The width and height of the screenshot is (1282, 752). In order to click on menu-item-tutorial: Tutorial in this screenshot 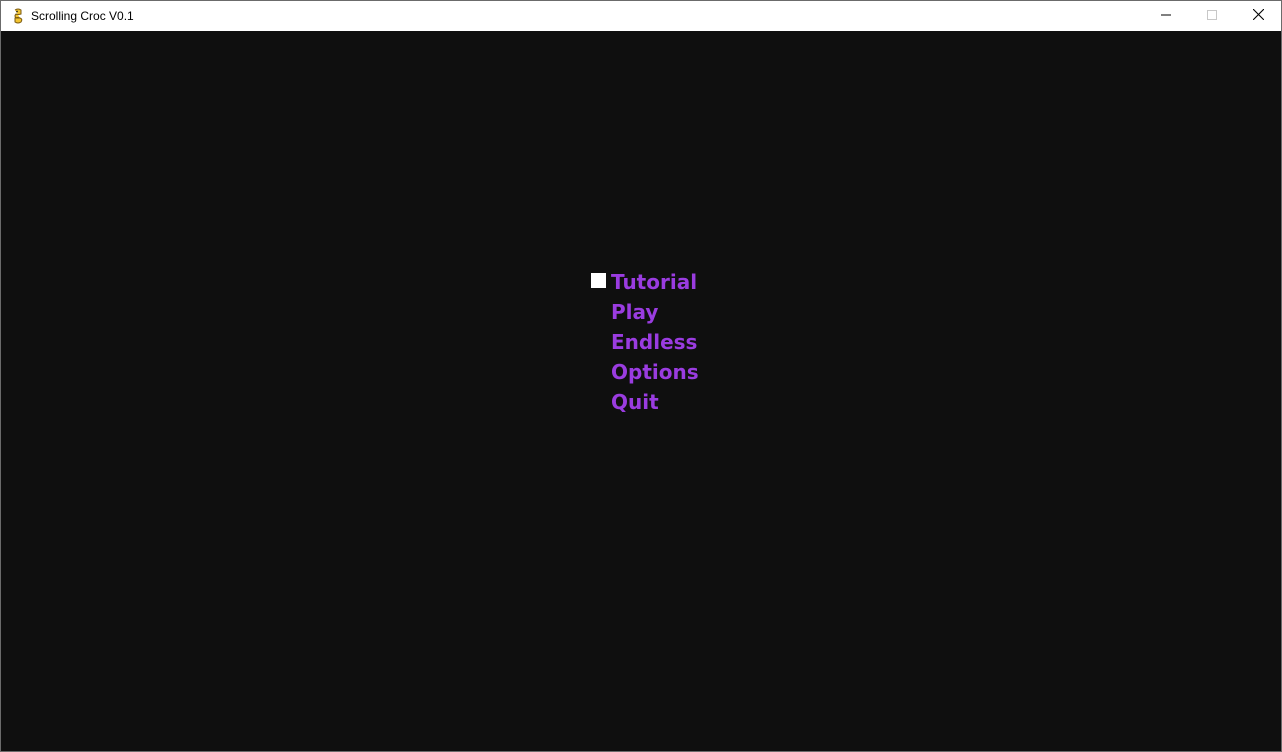, I will do `click(645, 282)`.